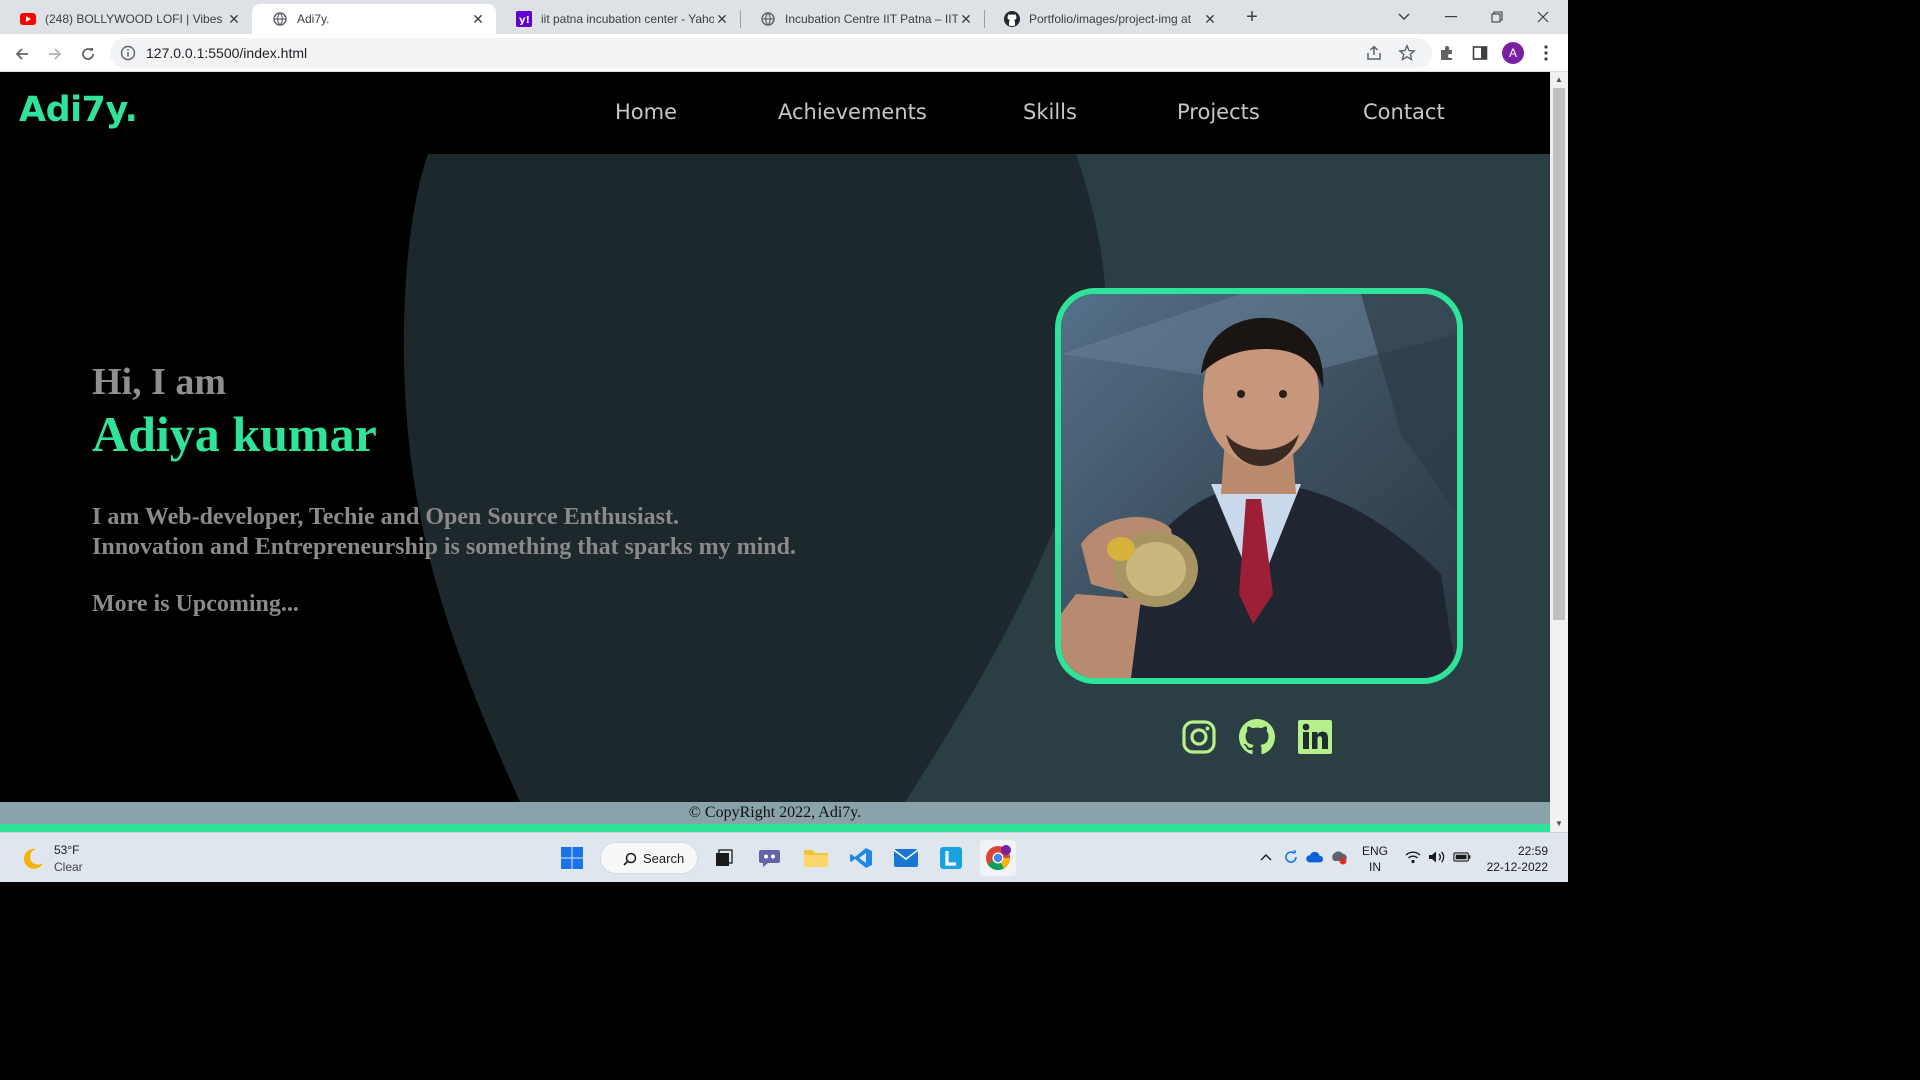 The image size is (1920, 1080). Describe the element at coordinates (1339, 857) in the screenshot. I see `network-status-icon` at that location.